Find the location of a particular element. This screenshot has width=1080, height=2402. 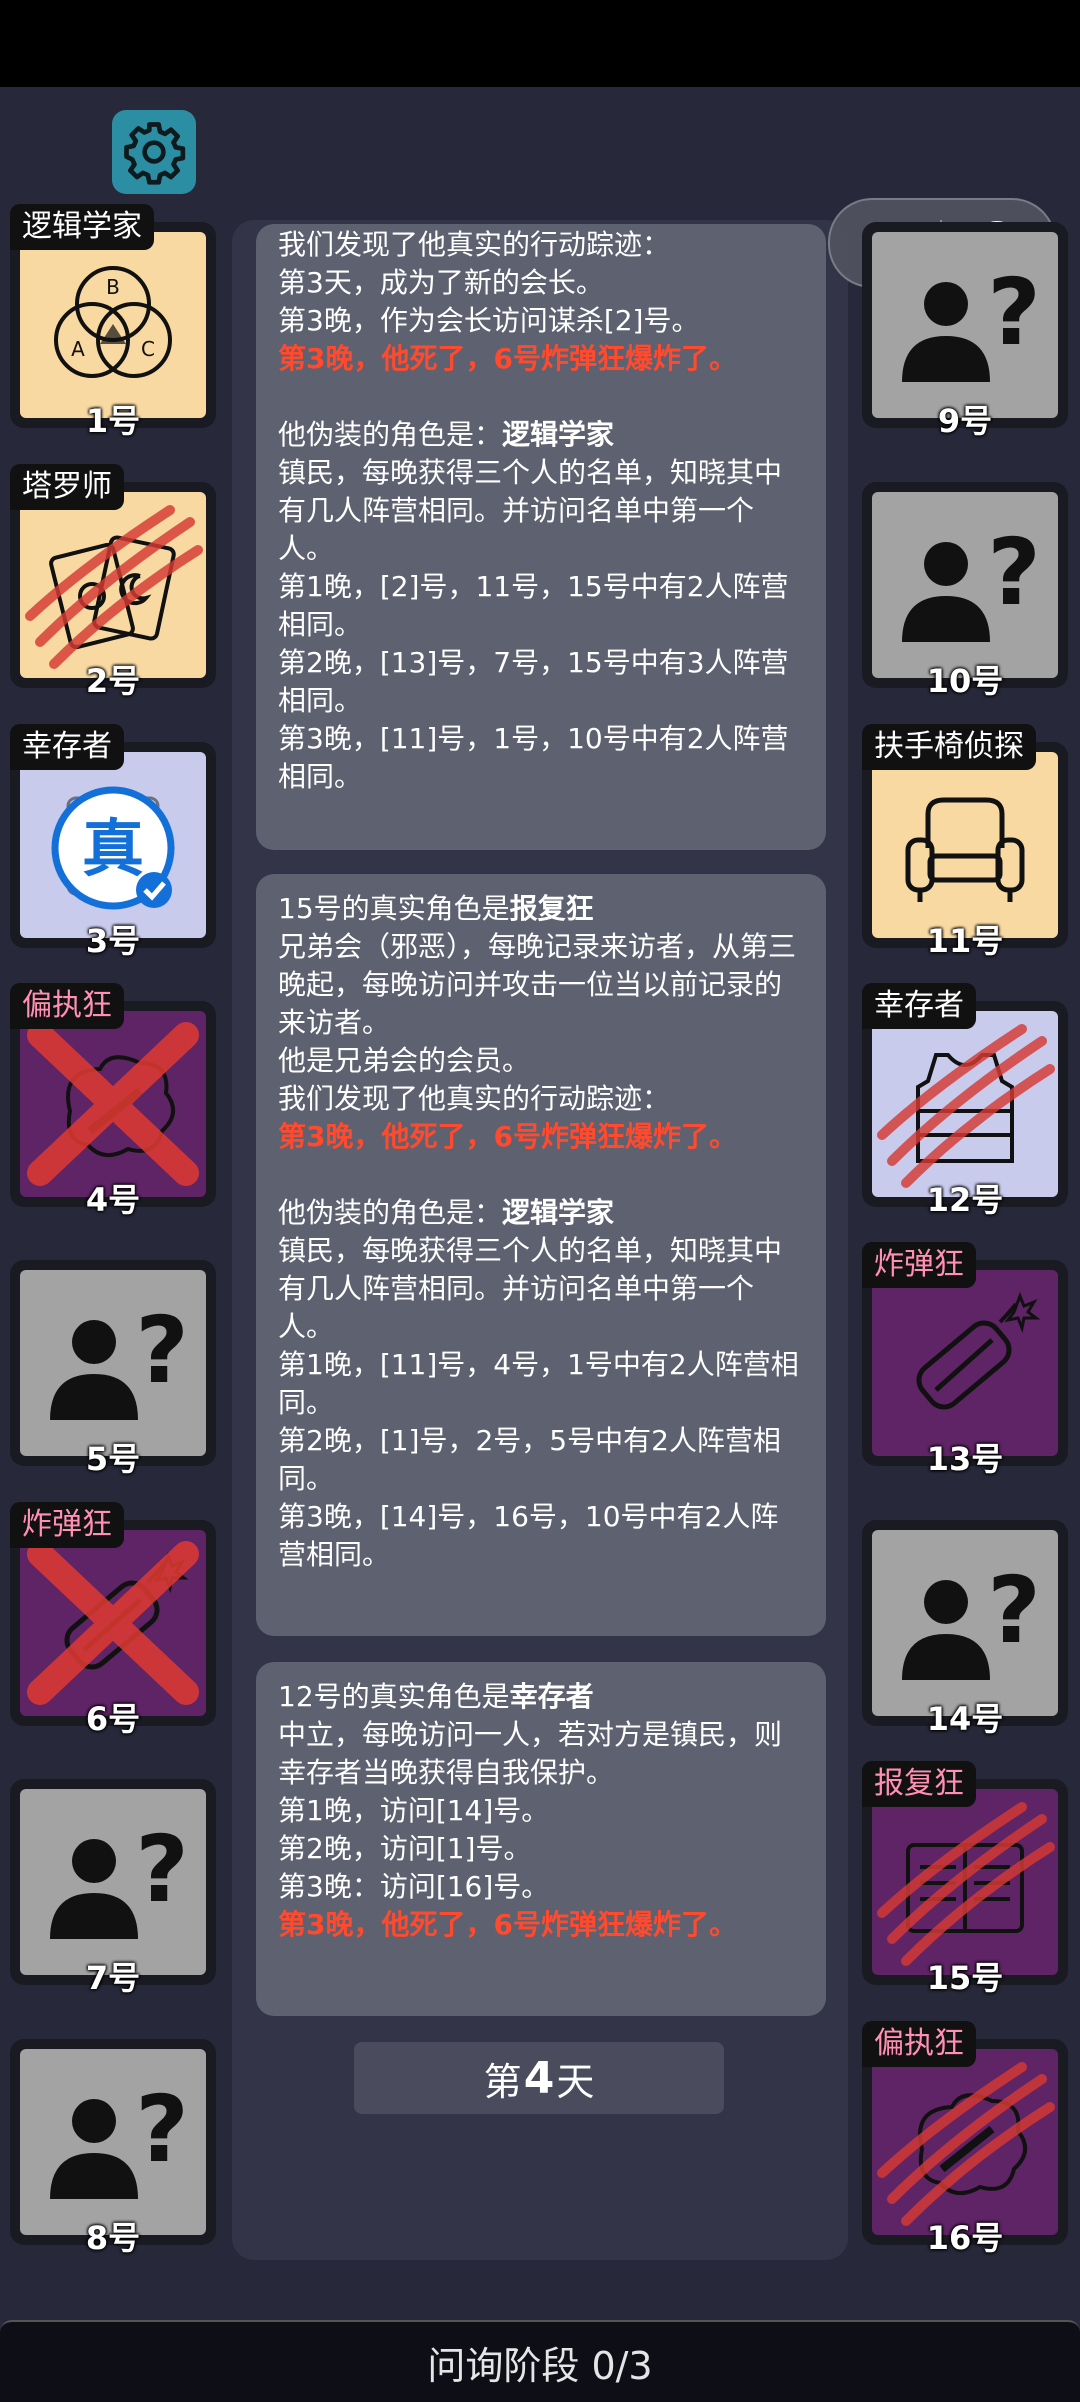

player-card-4: 偏执狂 4号 is located at coordinates (113, 1101).